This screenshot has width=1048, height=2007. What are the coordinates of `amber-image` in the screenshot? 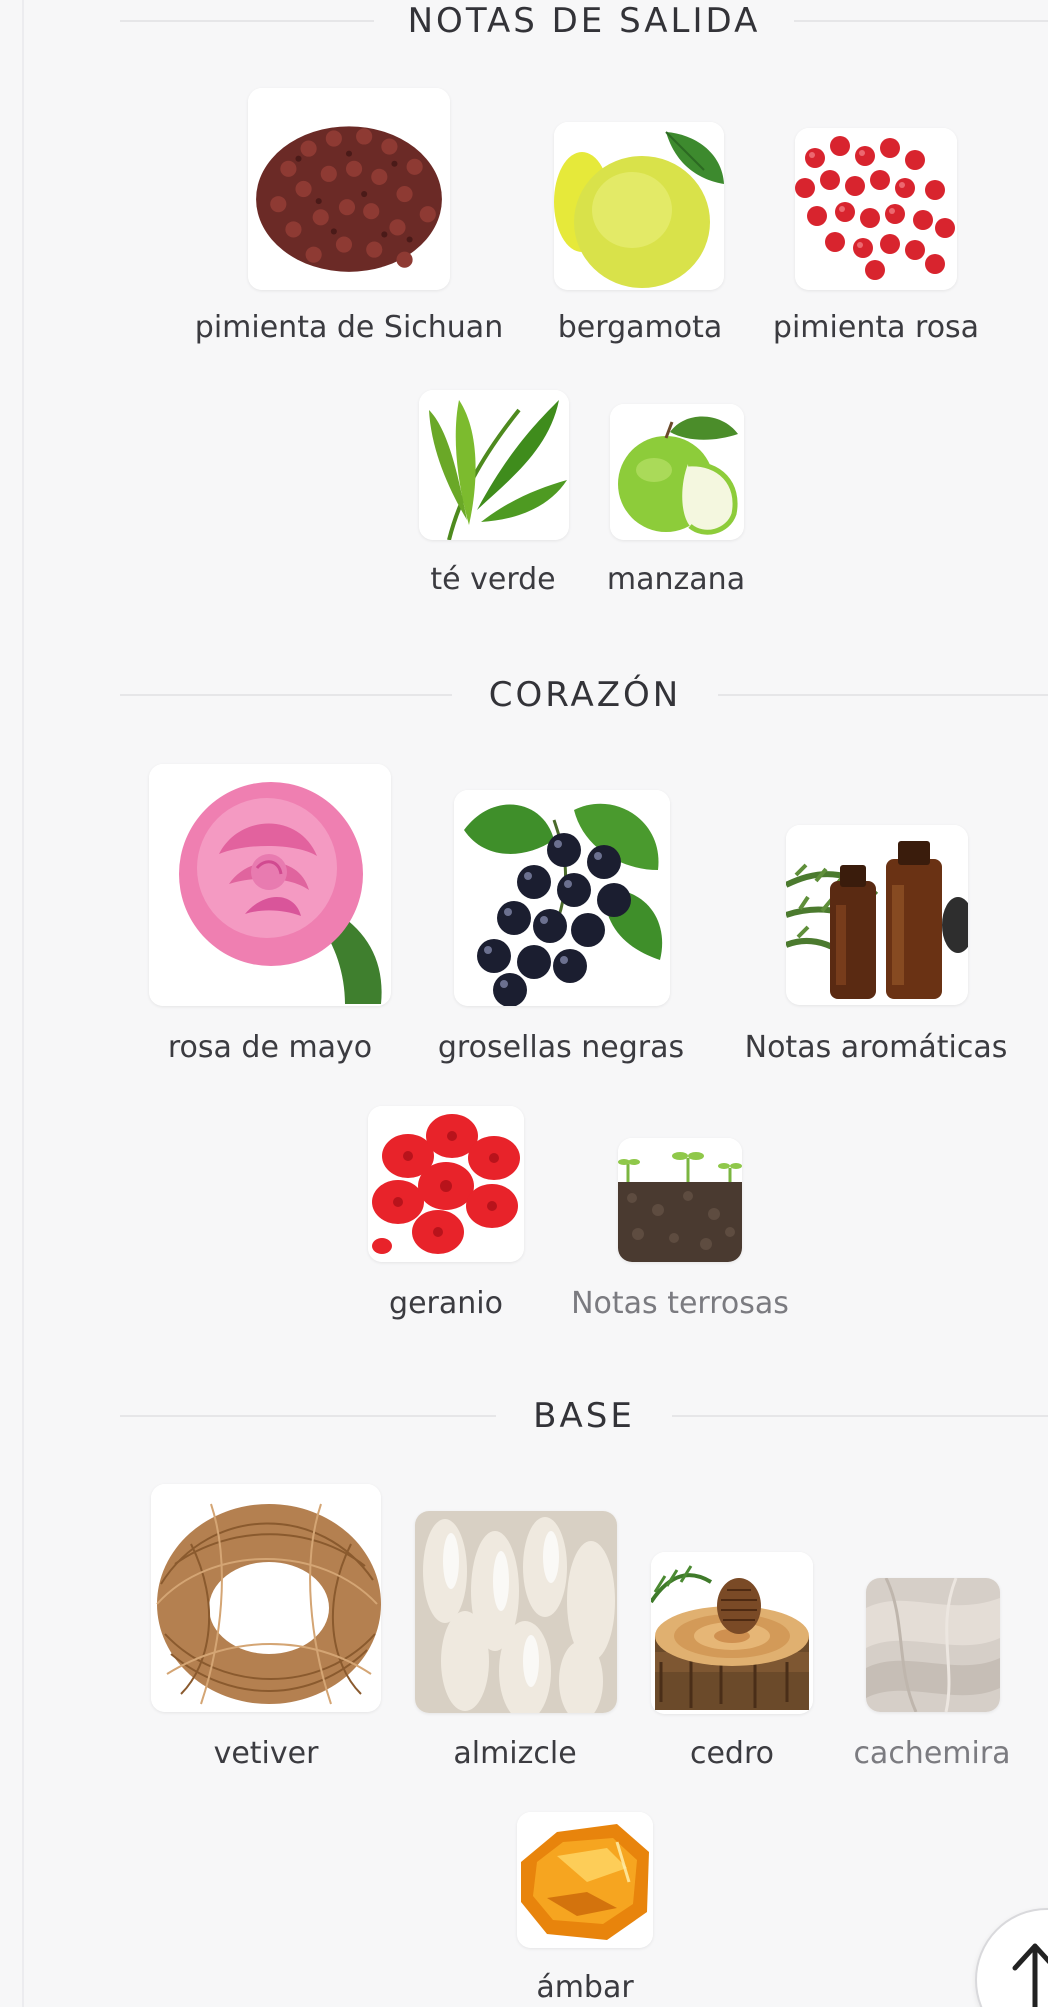 It's located at (585, 1880).